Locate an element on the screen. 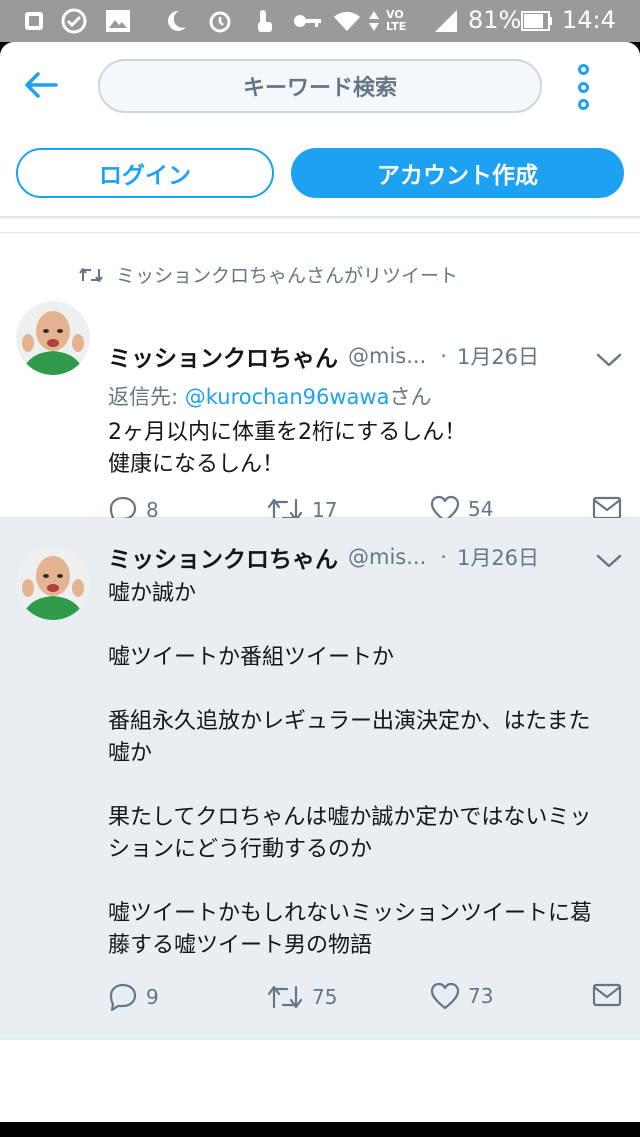 The image size is (640, 1137). search-input: キーワード検索 is located at coordinates (320, 86).